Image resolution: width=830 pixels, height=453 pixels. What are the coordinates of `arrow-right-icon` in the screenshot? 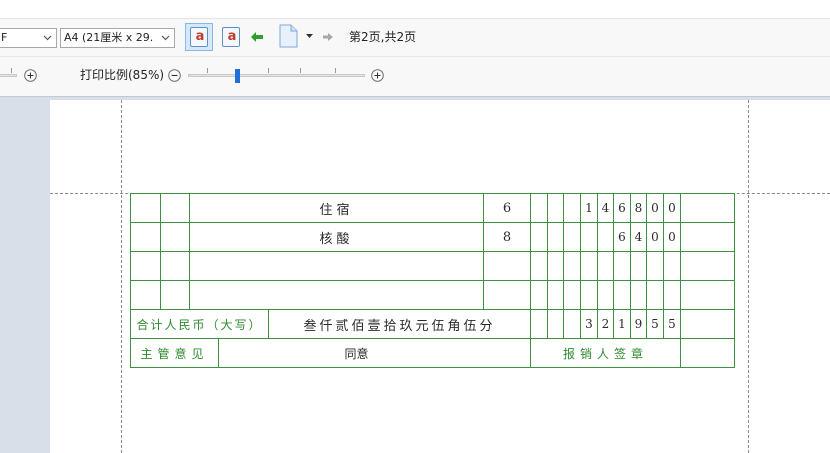 It's located at (328, 37).